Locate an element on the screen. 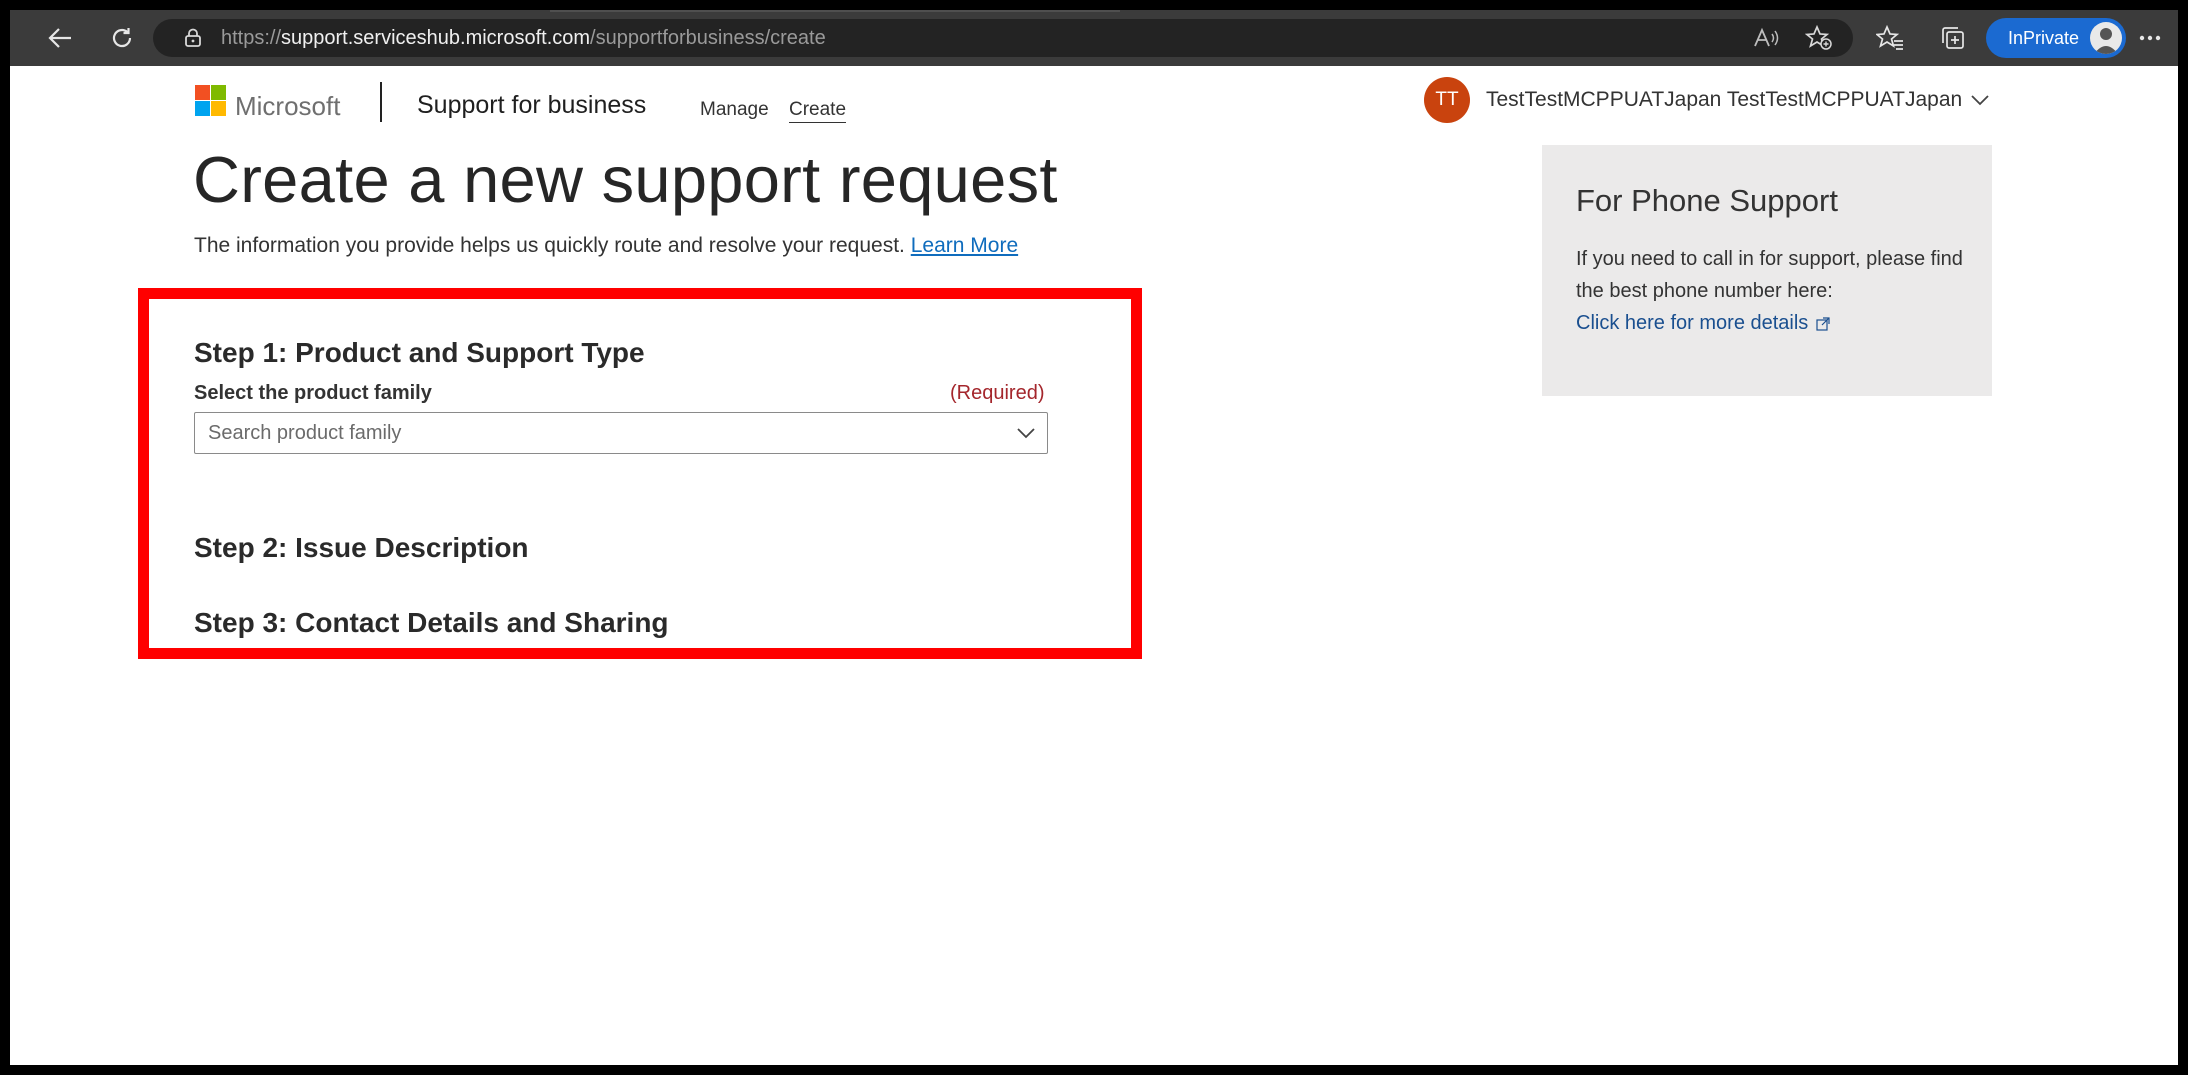 The height and width of the screenshot is (1075, 2188). product-family-label: Select the product family is located at coordinates (313, 393).